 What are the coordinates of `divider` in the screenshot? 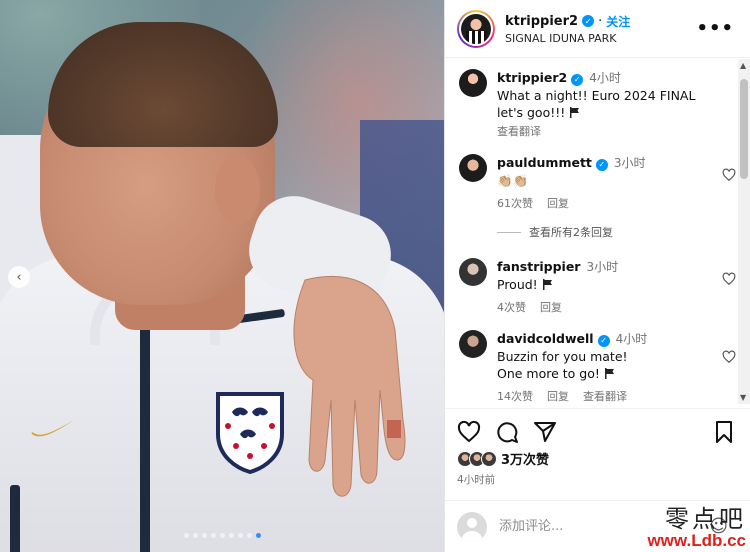 It's located at (509, 232).